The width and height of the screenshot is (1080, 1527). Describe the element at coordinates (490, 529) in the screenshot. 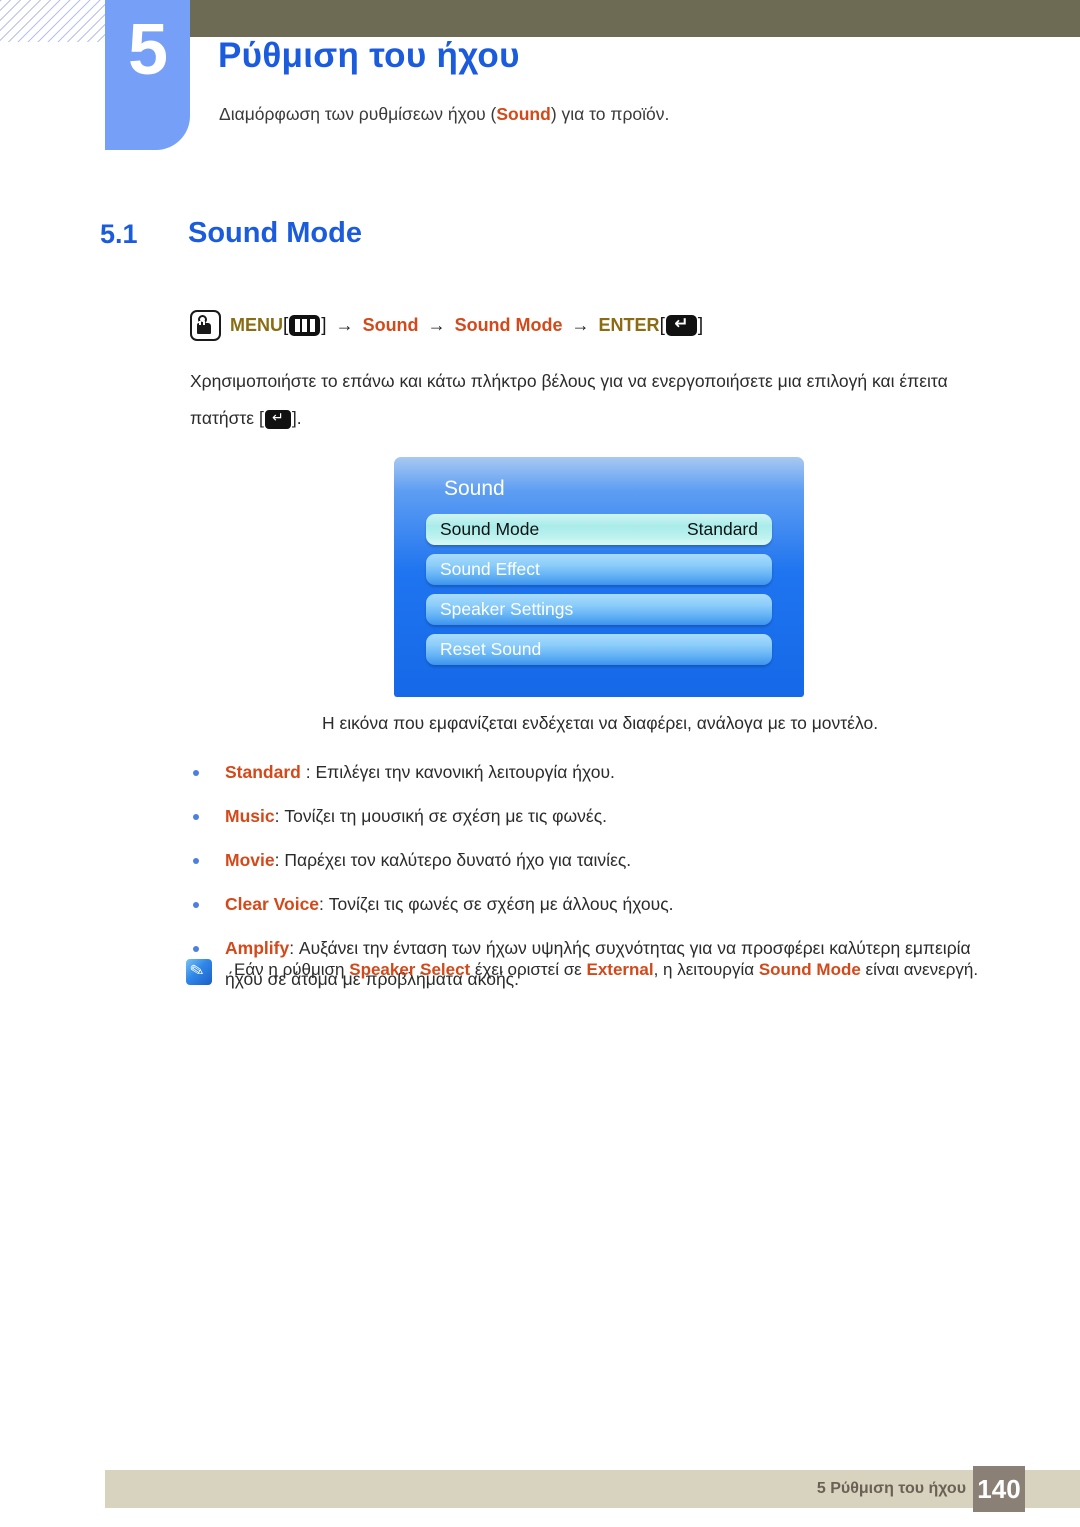

I see `osd-row-label: Sound Mode` at that location.